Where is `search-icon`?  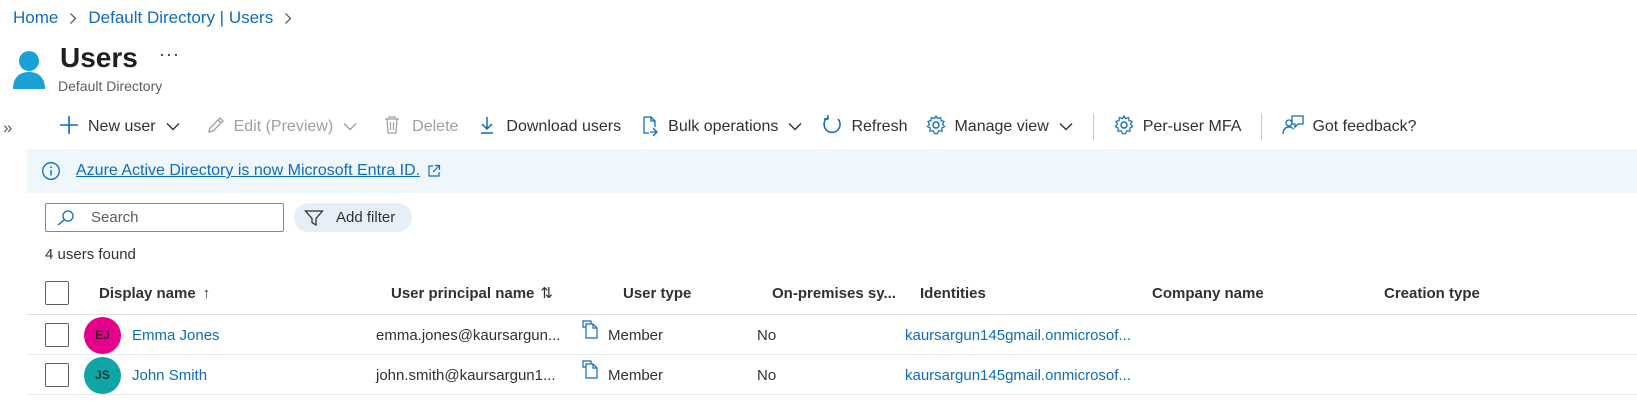
search-icon is located at coordinates (65, 217).